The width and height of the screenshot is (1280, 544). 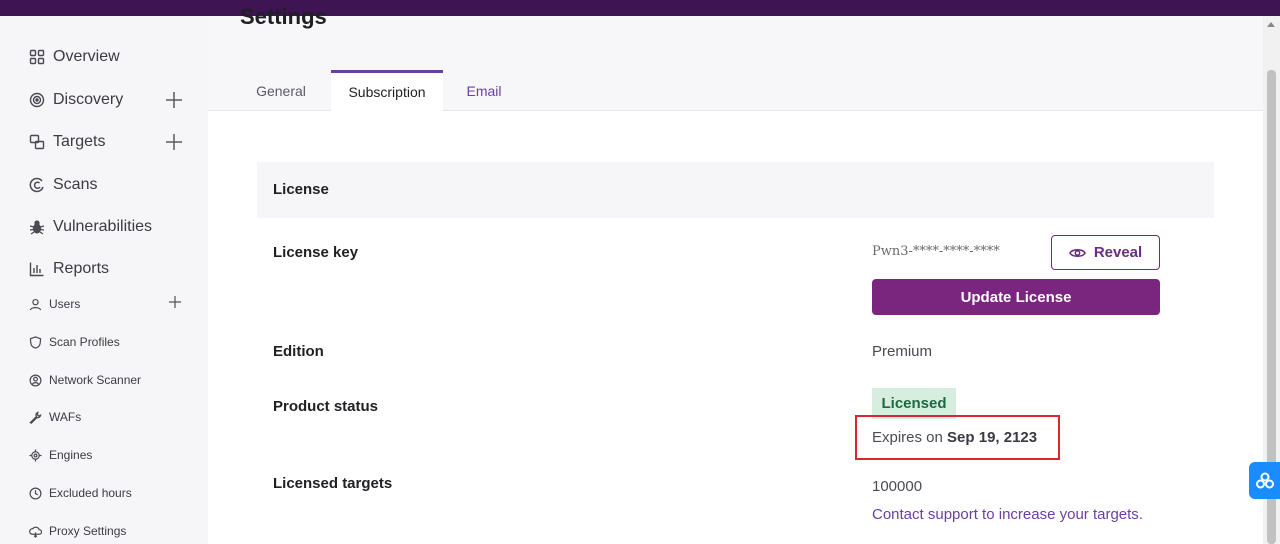 What do you see at coordinates (37, 185) in the screenshot?
I see `scans-icon` at bounding box center [37, 185].